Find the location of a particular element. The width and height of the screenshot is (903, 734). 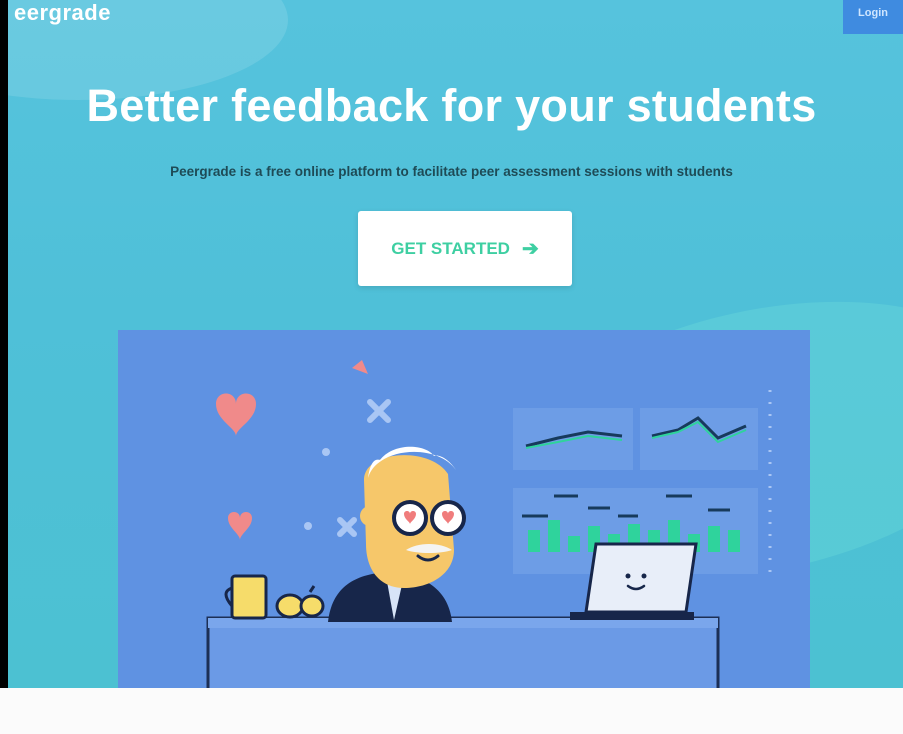

hero-title: Better feedback for your students is located at coordinates (451, 105).